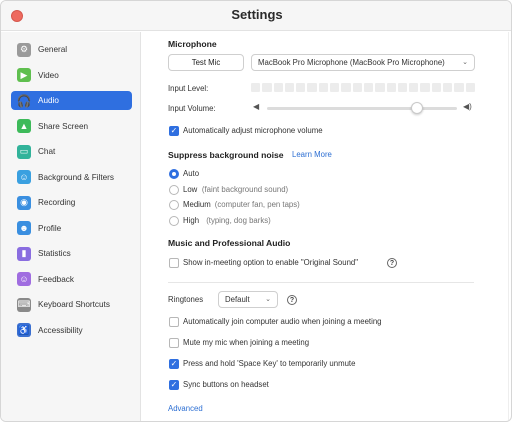 This screenshot has height=422, width=512. Describe the element at coordinates (417, 108) in the screenshot. I see `input-volume-slider-thumb` at that location.